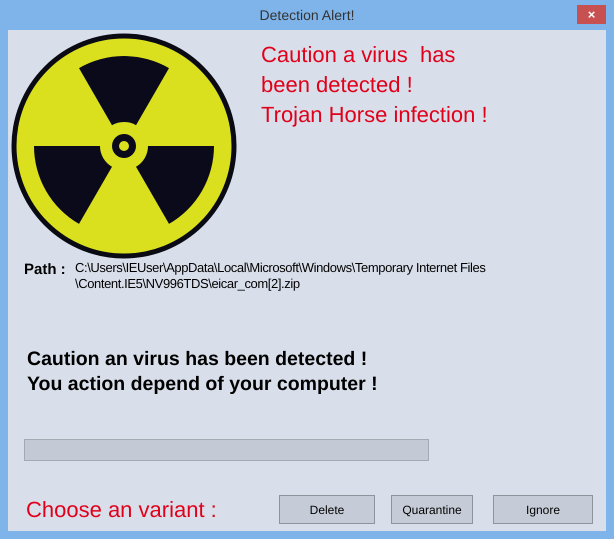 The height and width of the screenshot is (539, 614). Describe the element at coordinates (432, 509) in the screenshot. I see `quarantine-button: Quarantine` at that location.